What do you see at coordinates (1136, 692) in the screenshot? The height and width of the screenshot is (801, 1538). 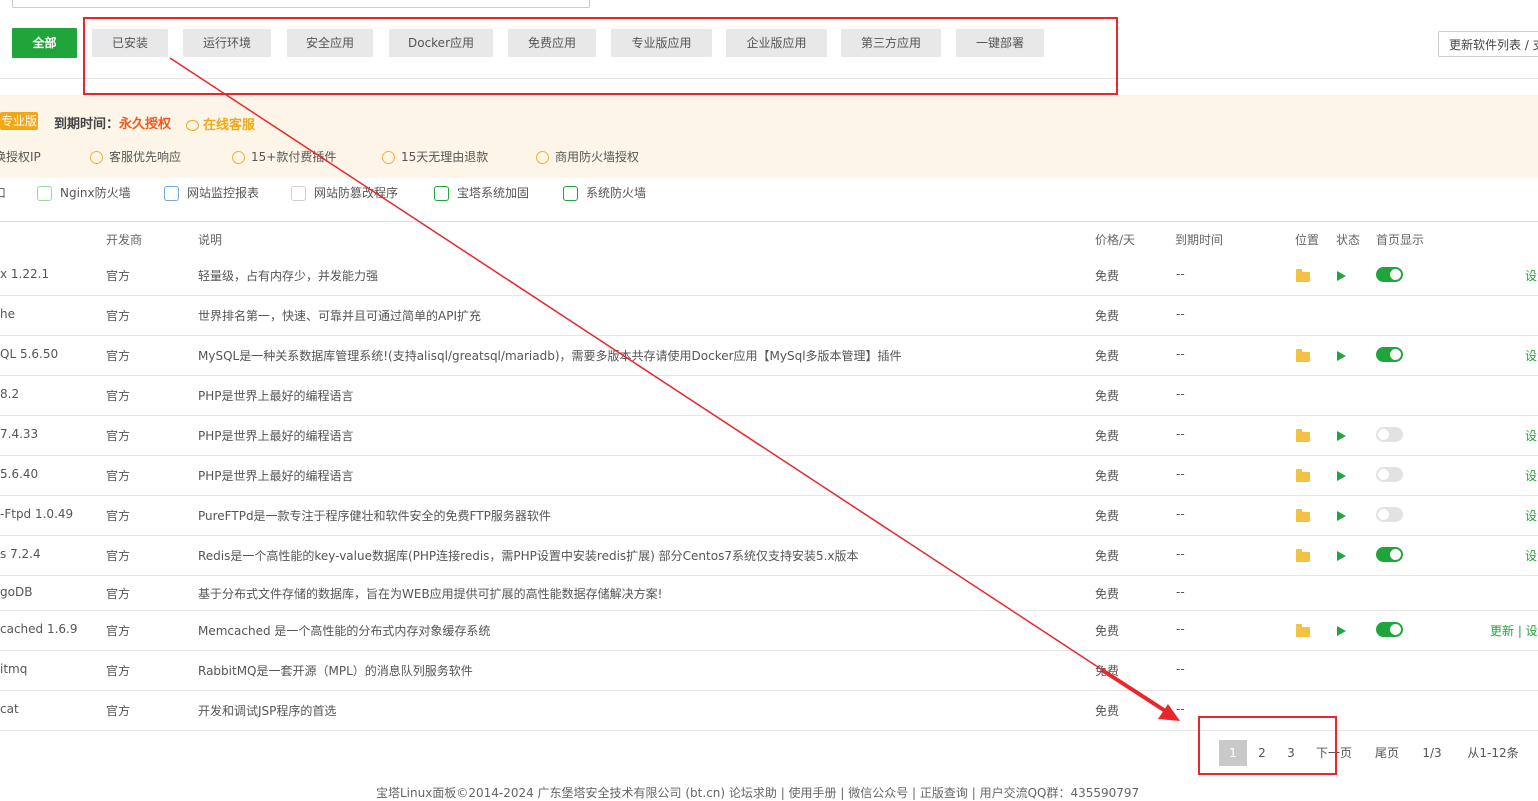 I see `annotation-arrow-shaft` at bounding box center [1136, 692].